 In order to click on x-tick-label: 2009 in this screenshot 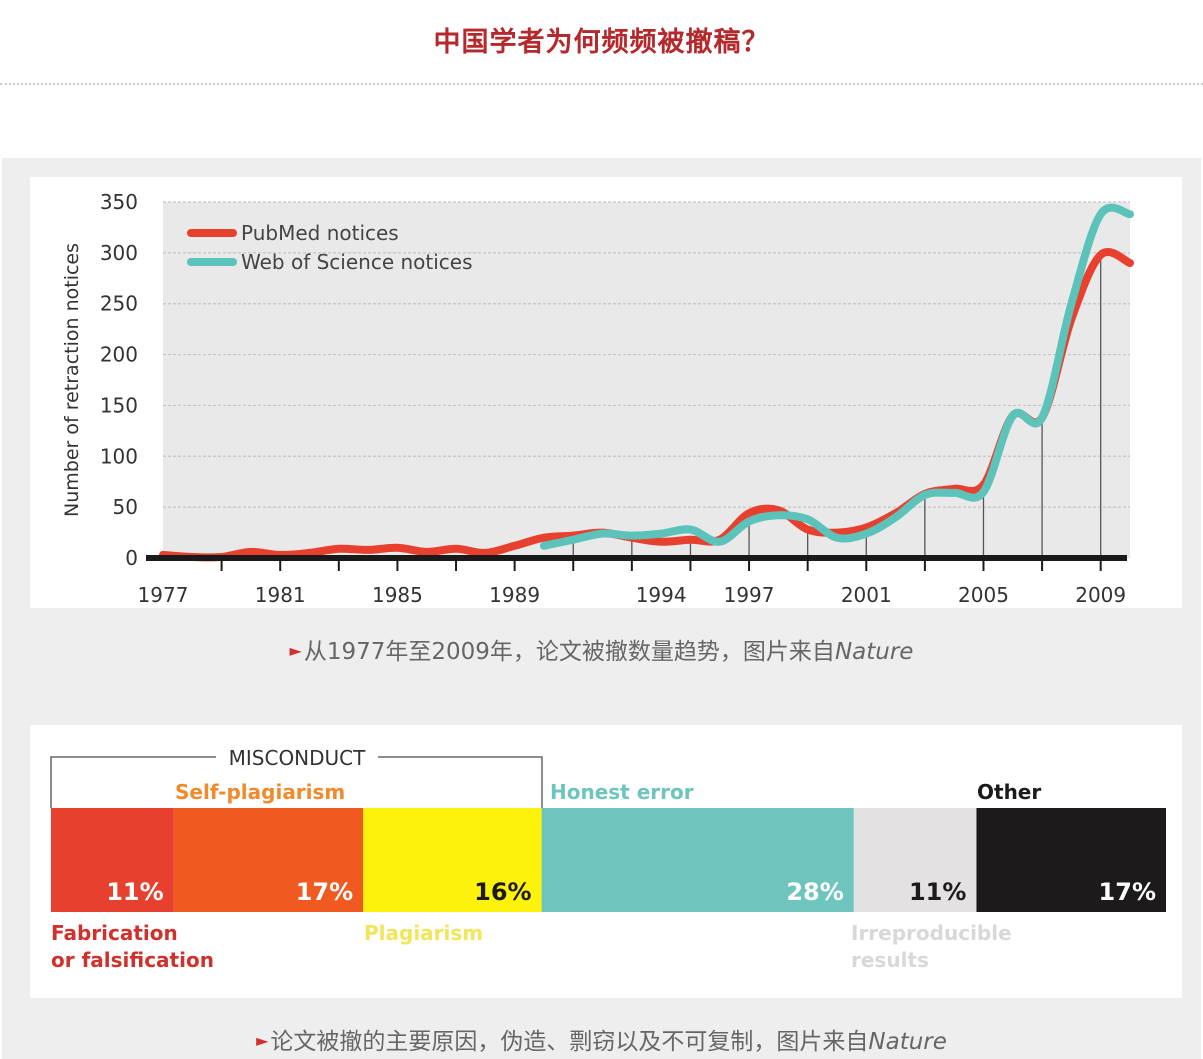, I will do `click(1100, 595)`.